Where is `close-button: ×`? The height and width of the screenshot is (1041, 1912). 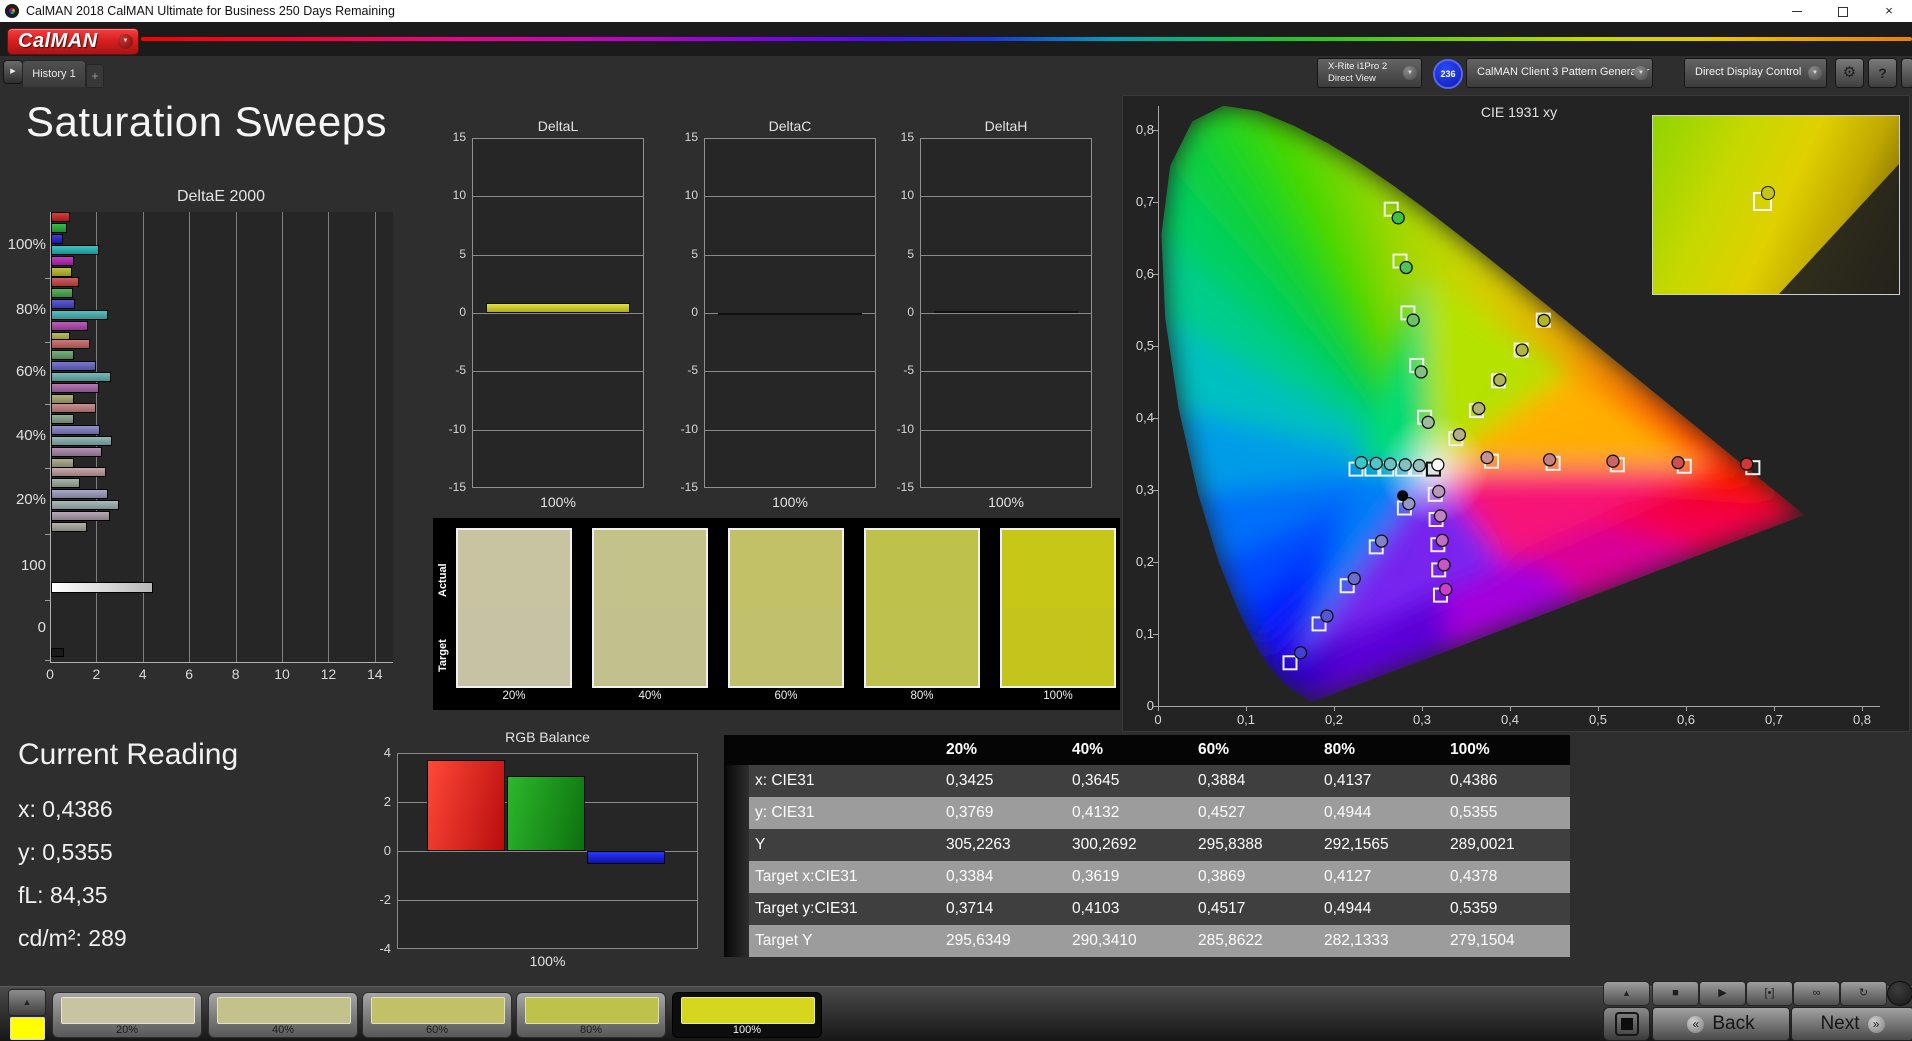
close-button: × is located at coordinates (1889, 11).